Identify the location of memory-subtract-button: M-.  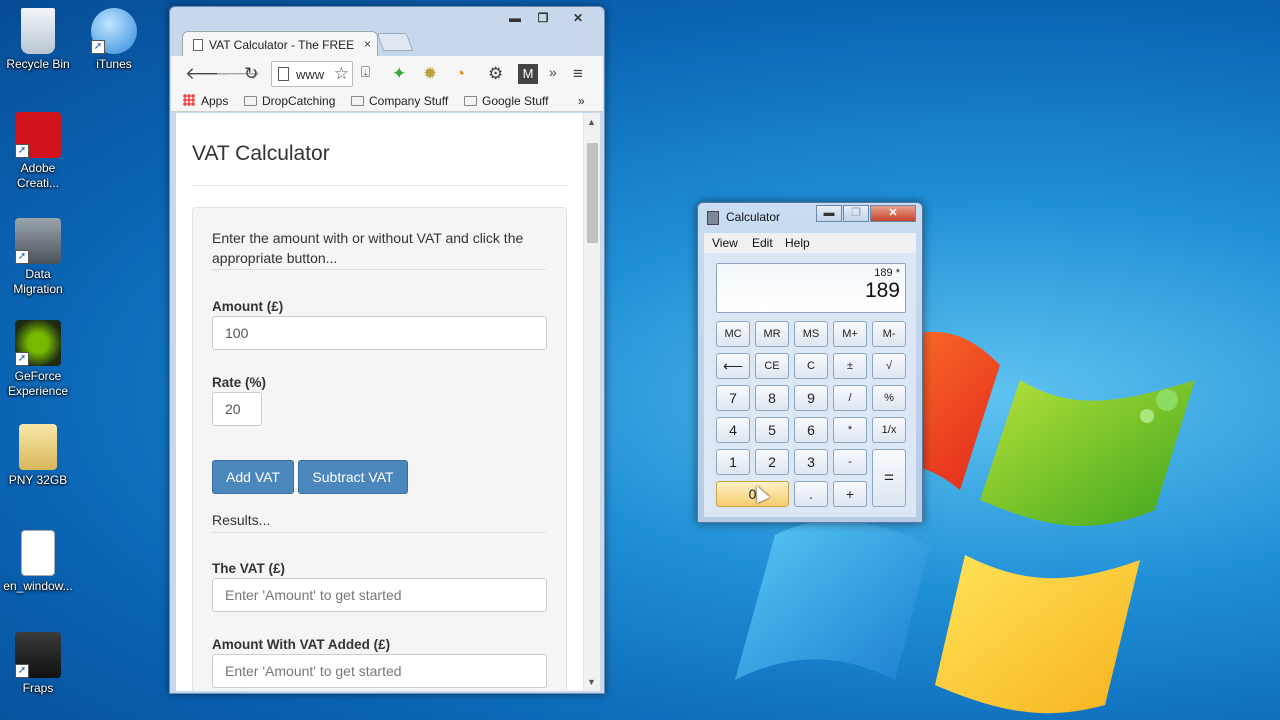
(889, 334).